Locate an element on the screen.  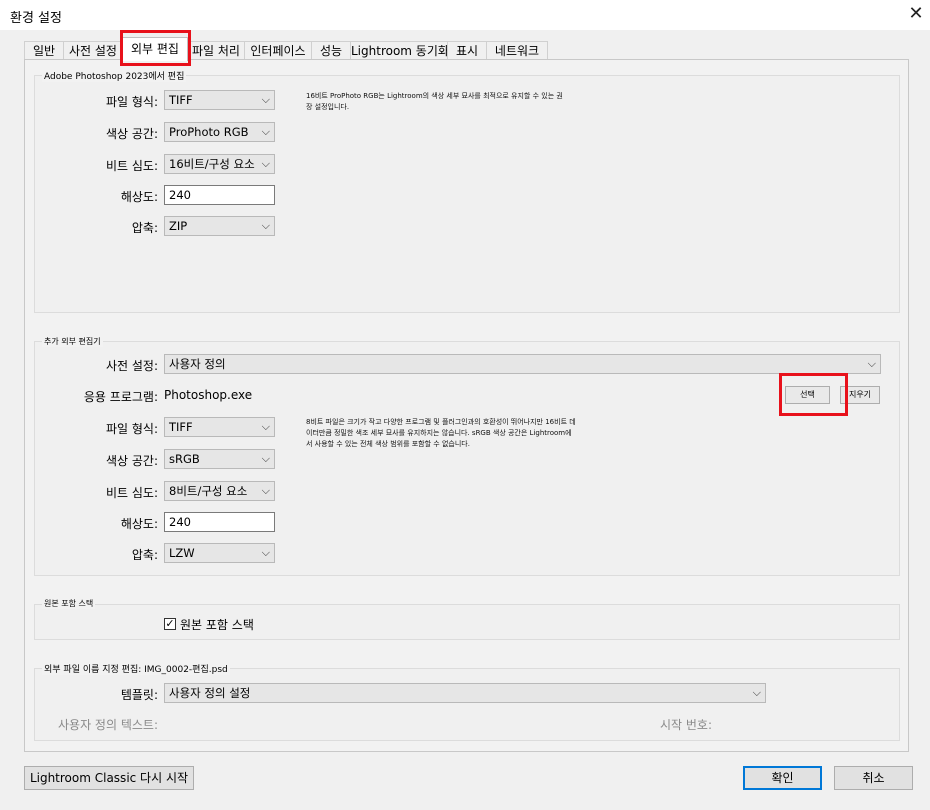
ae-bit-depth-value: 8비트/구성 요소 is located at coordinates (208, 491).